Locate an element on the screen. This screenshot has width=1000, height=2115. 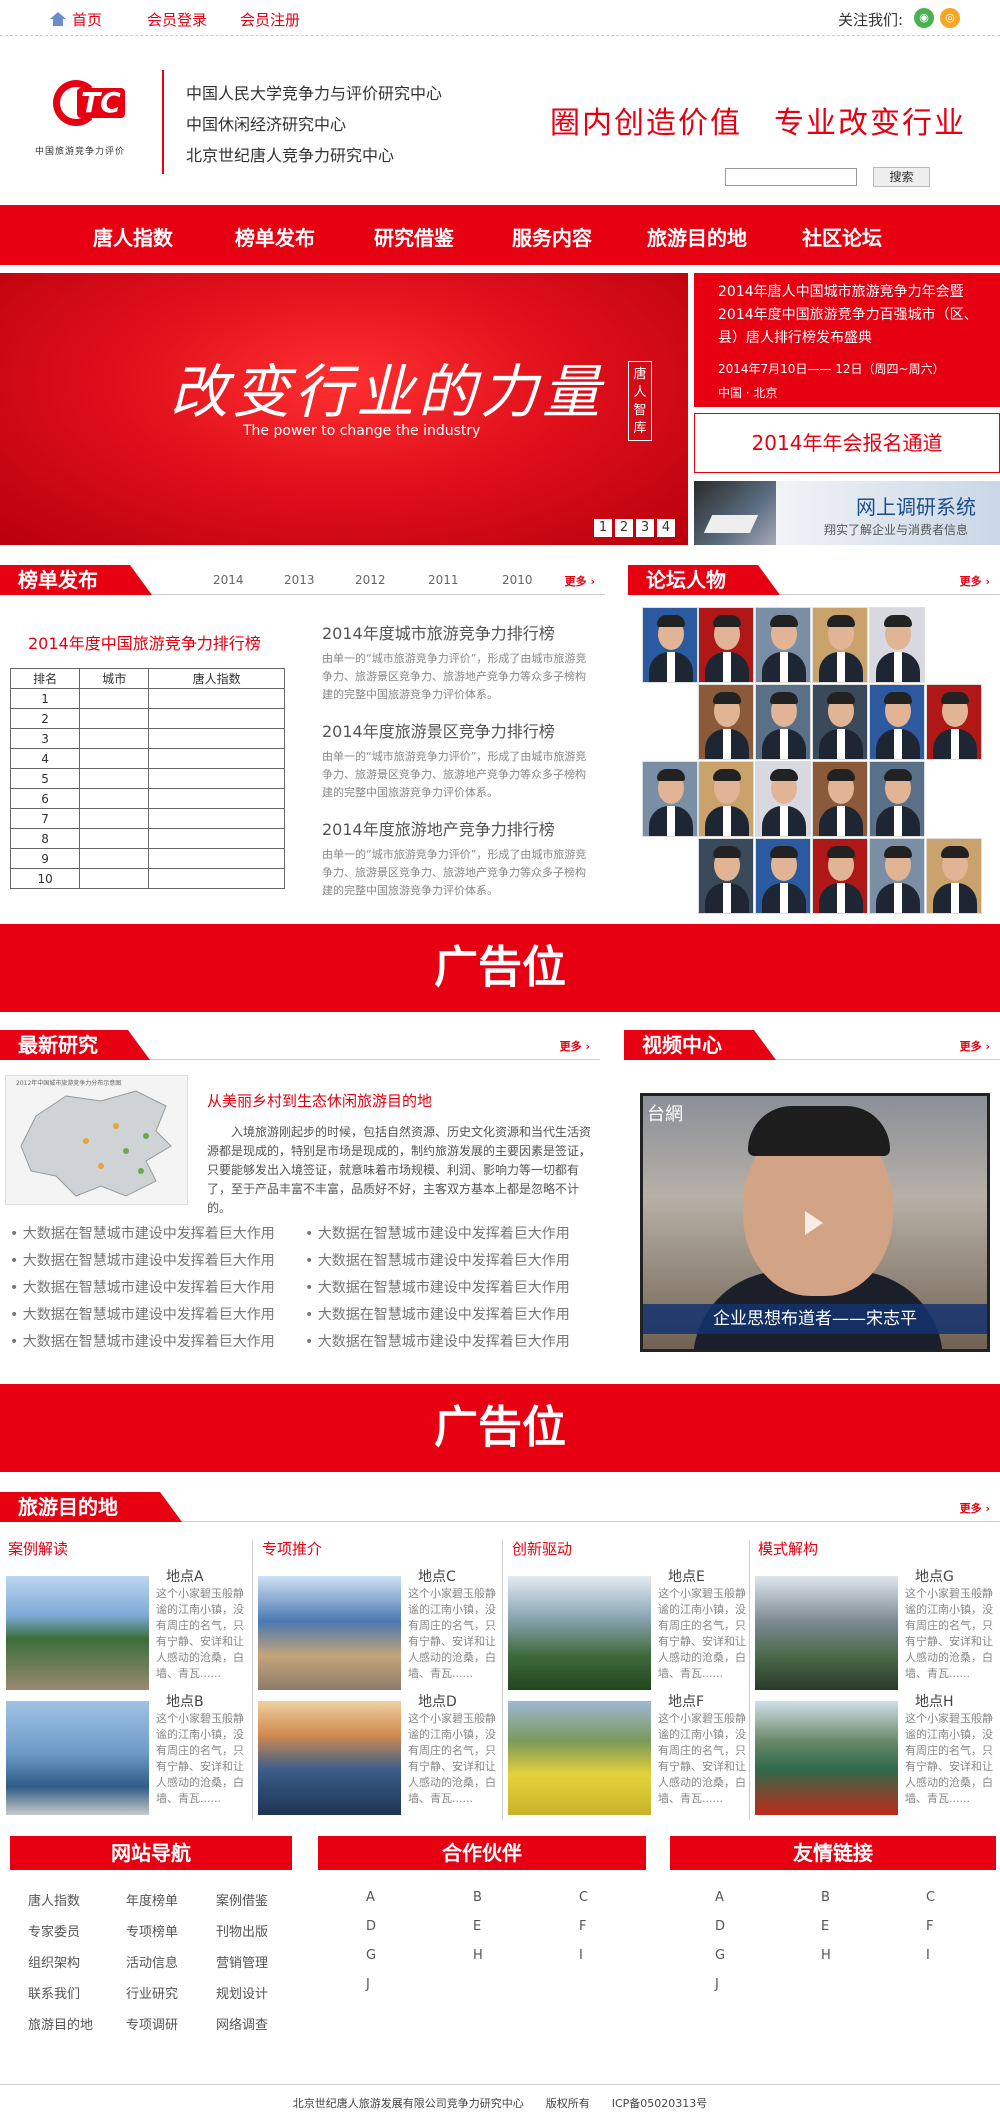
ranking-list-title: 2014年度旅游地产竞争力排行榜 is located at coordinates (457, 828).